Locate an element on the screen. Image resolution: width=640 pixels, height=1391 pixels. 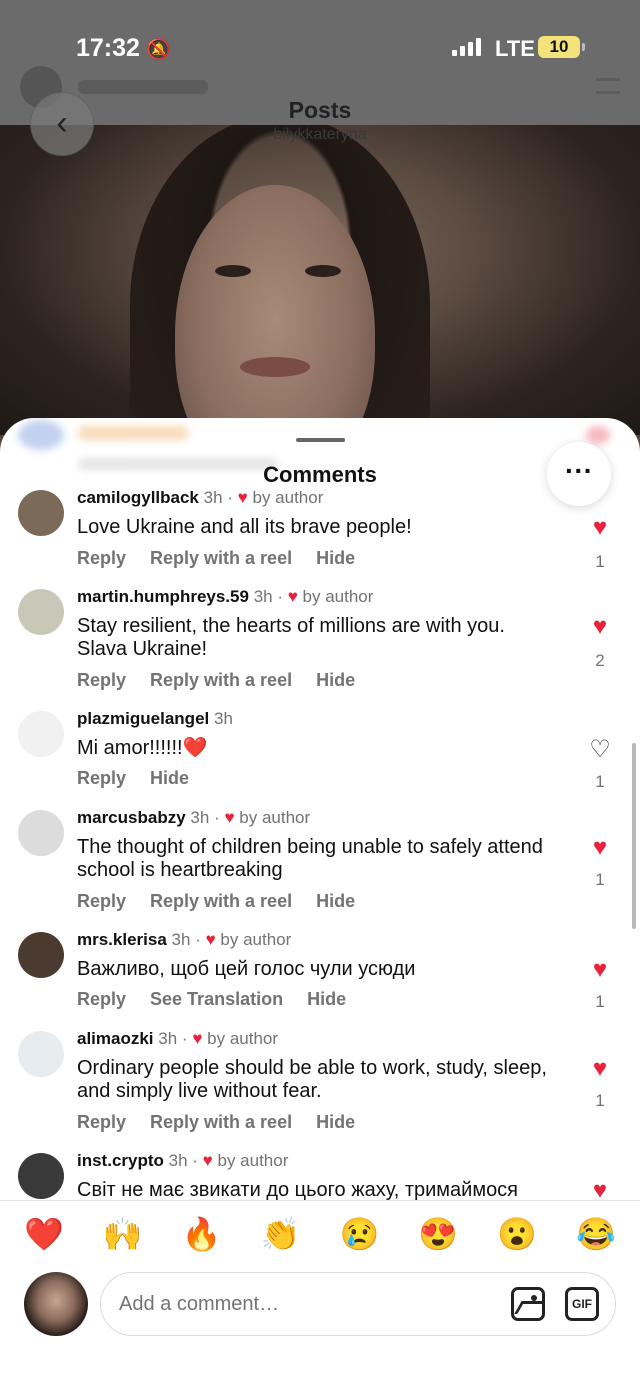
photo-eye-right is located at coordinates (323, 271).